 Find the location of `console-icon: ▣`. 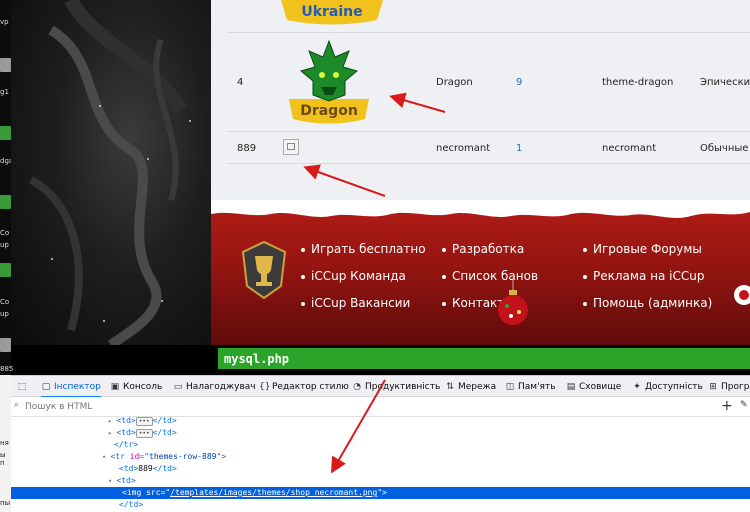

console-icon: ▣ is located at coordinates (115, 387).